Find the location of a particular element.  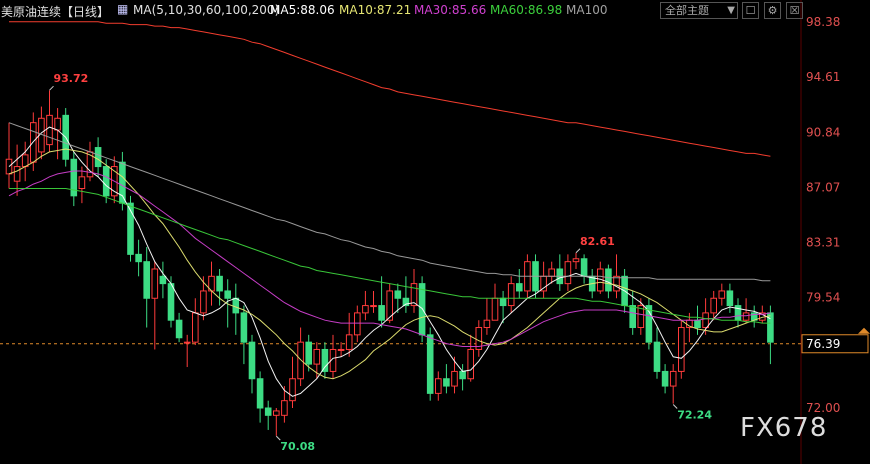

high-price-label: 82.61 is located at coordinates (597, 241).